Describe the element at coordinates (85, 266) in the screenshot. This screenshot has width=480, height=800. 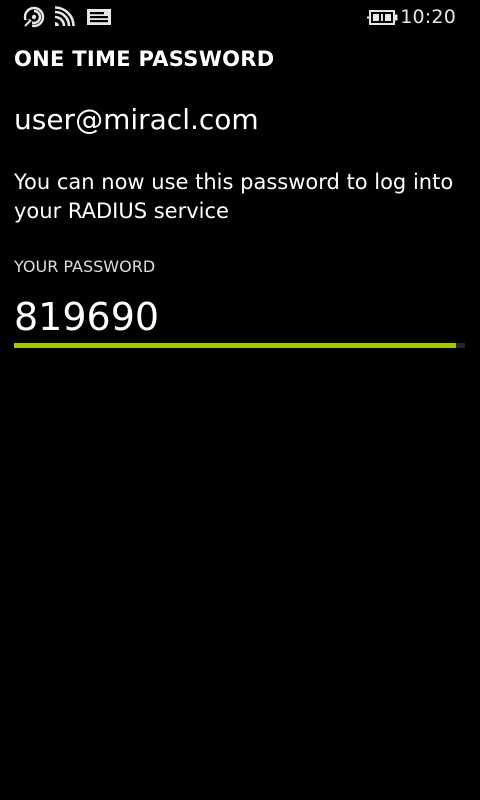
I see `password-label: YOUR PASSWORD` at that location.